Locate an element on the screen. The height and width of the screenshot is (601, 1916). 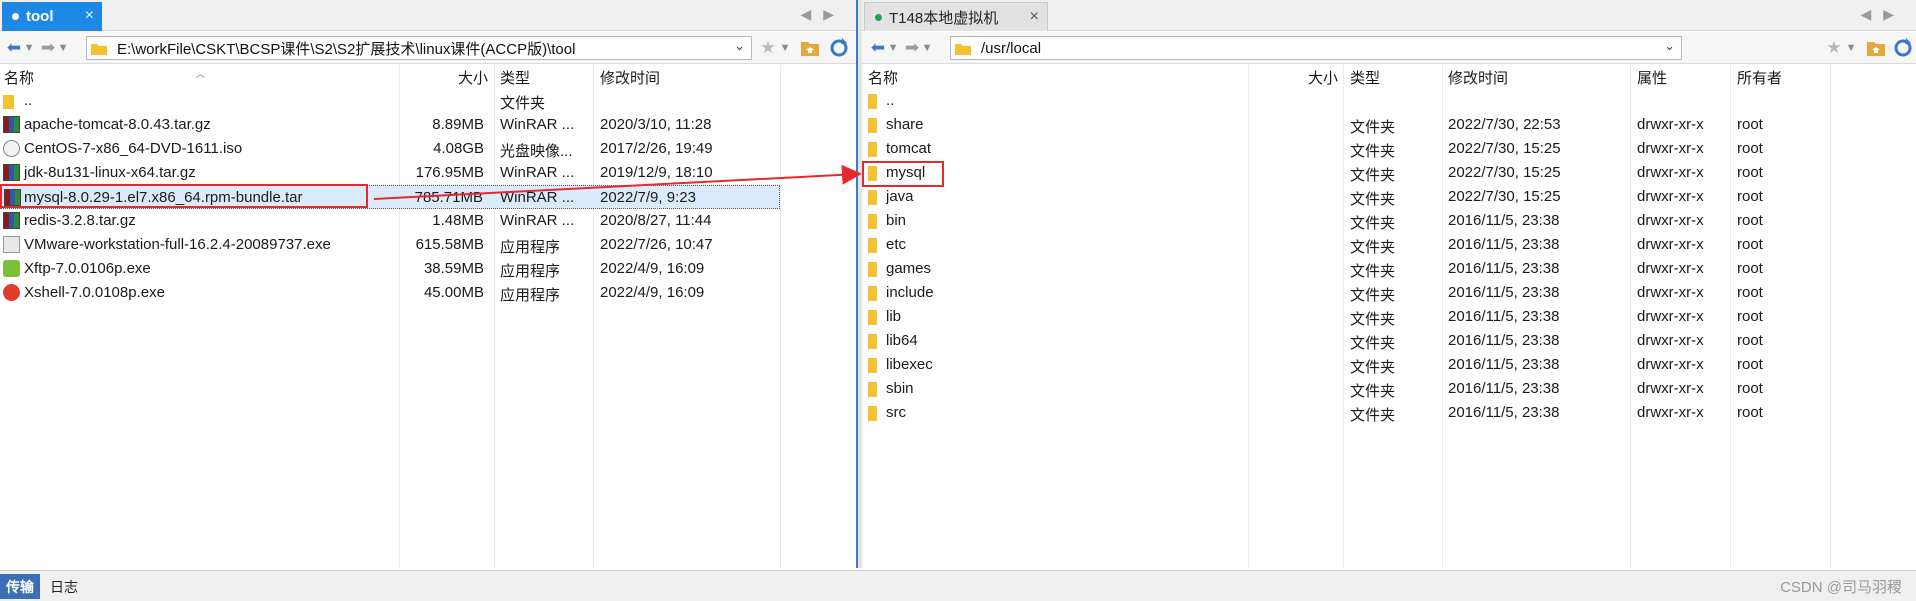
tab-log: 日志 is located at coordinates (64, 586).